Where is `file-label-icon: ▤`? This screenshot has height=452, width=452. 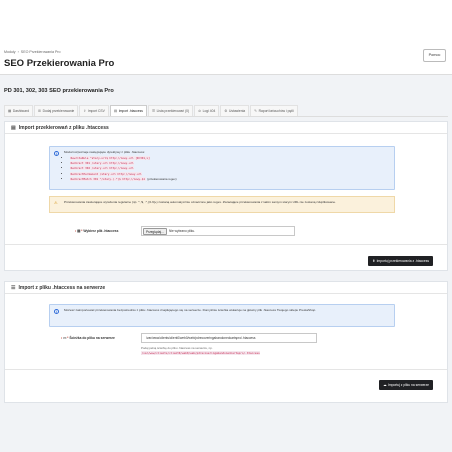 file-label-icon: ▤ is located at coordinates (79, 231).